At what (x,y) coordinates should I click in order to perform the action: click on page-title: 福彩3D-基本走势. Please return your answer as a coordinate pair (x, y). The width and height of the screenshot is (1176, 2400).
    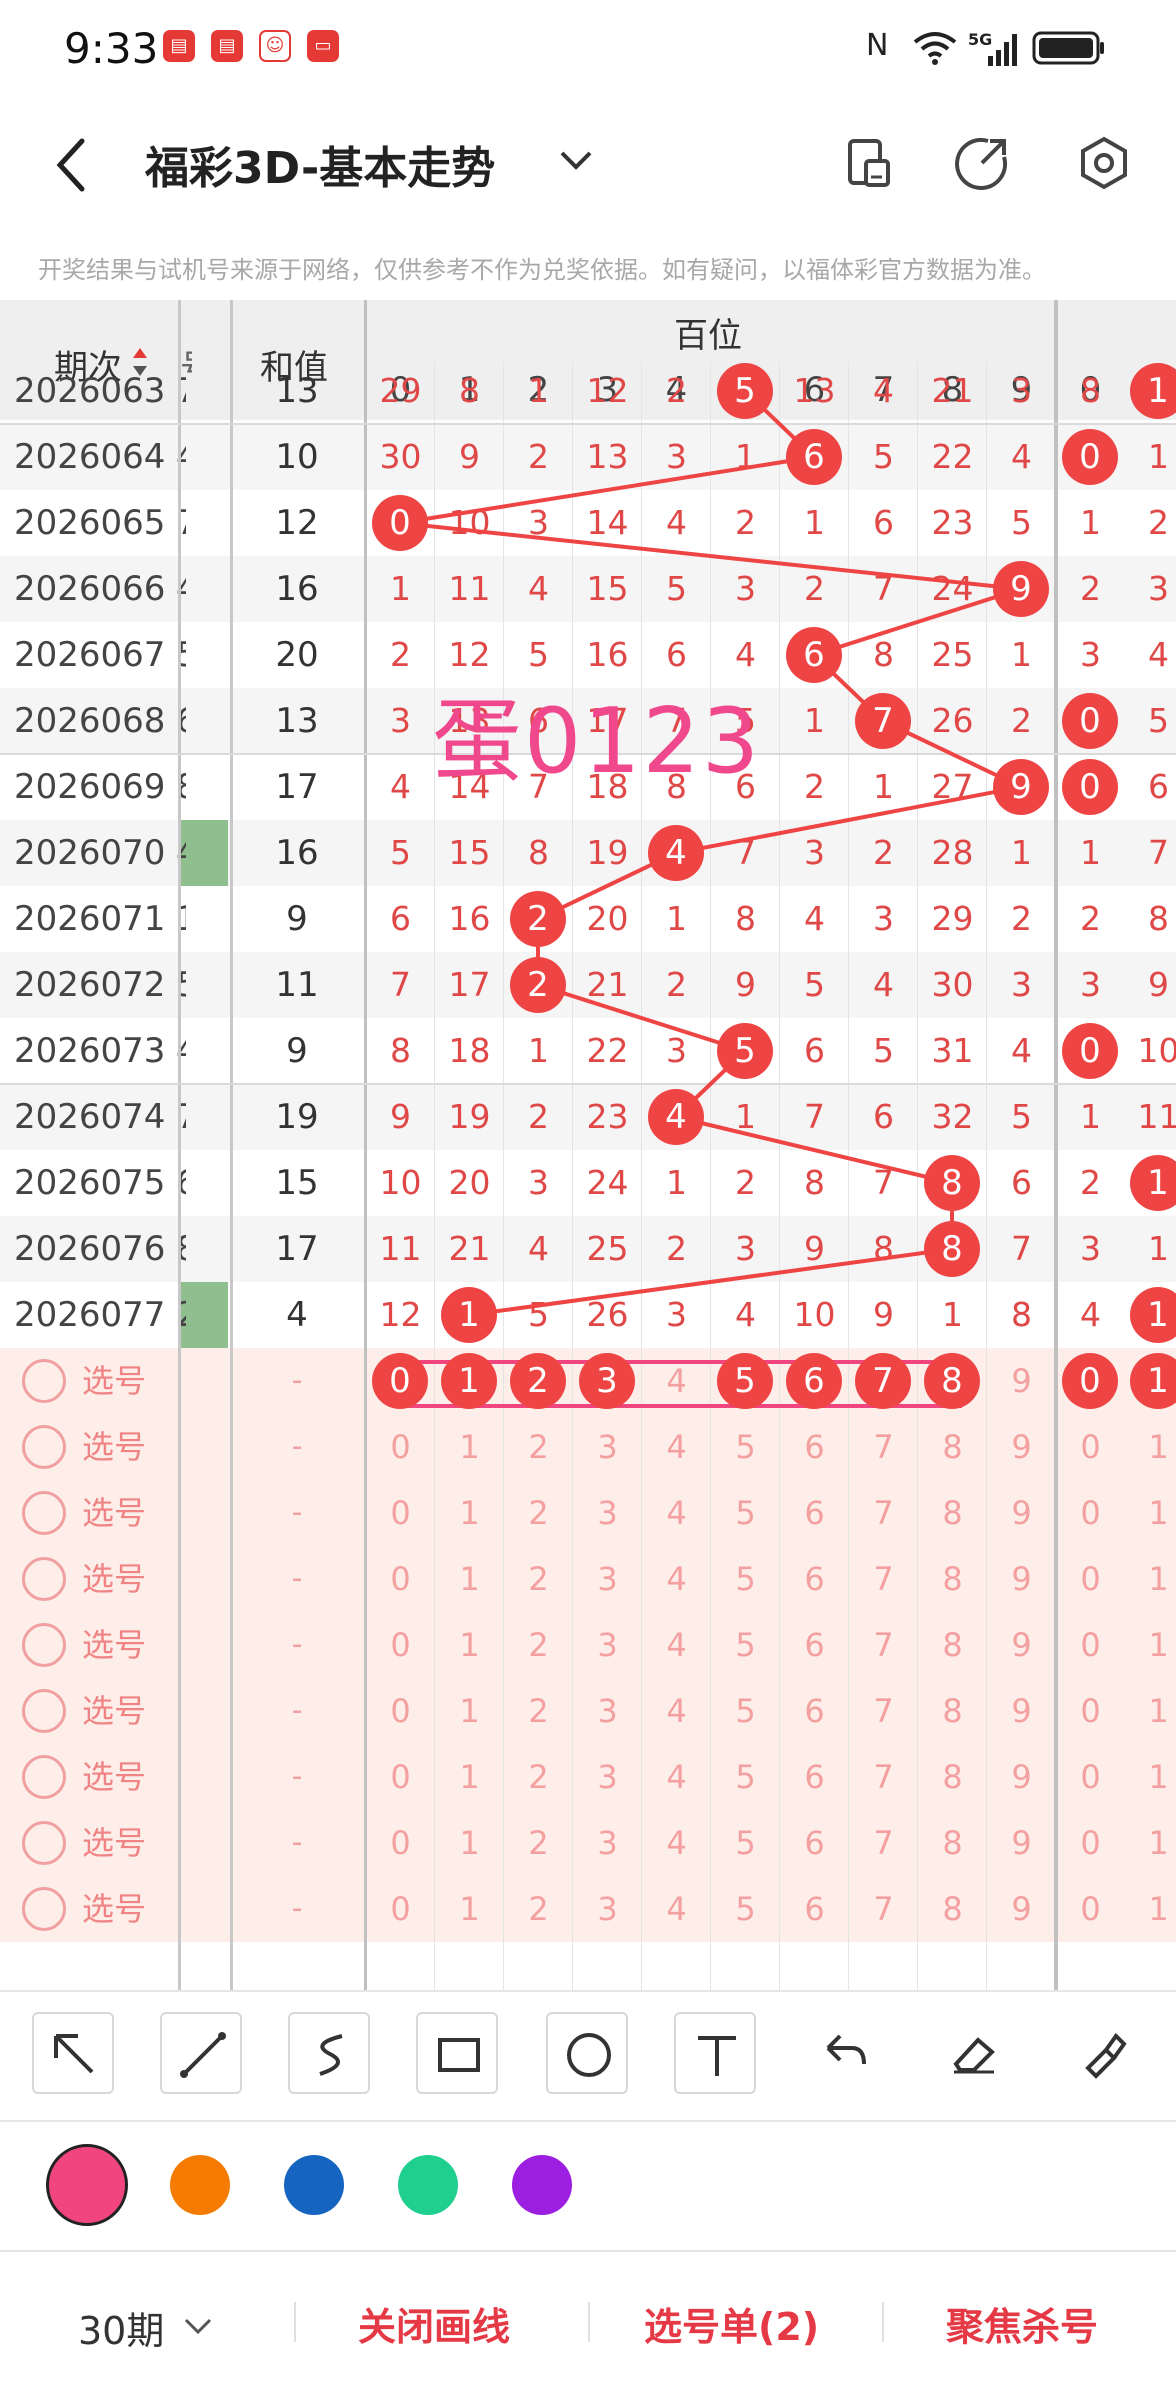
    Looking at the image, I should click on (320, 164).